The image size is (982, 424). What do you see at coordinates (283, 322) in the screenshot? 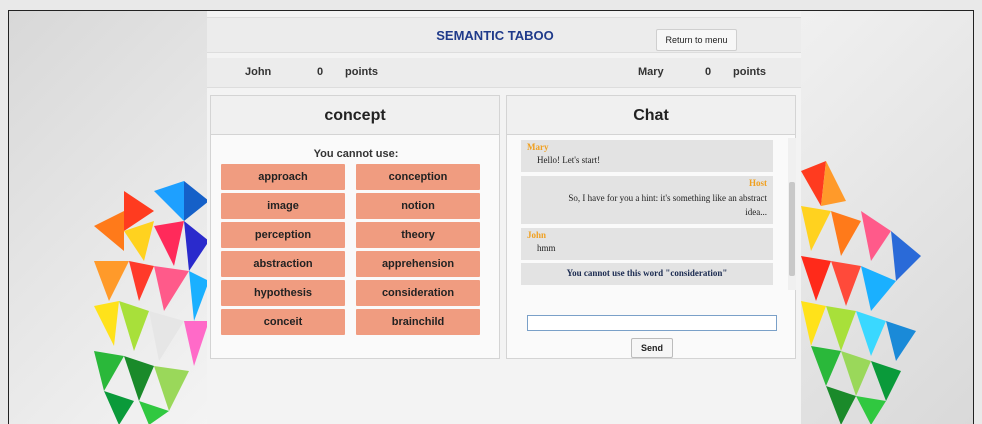
I see `taboo-word: conceit` at bounding box center [283, 322].